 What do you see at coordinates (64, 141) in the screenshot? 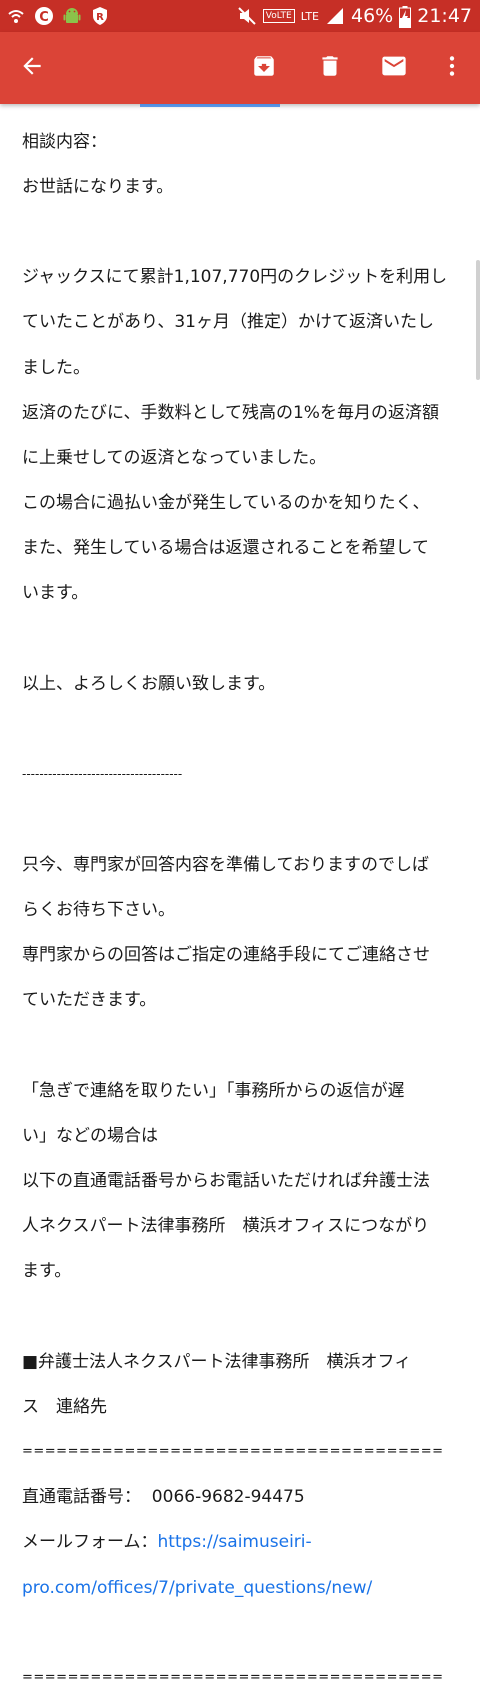
I see `body-line: 相談内容：` at bounding box center [64, 141].